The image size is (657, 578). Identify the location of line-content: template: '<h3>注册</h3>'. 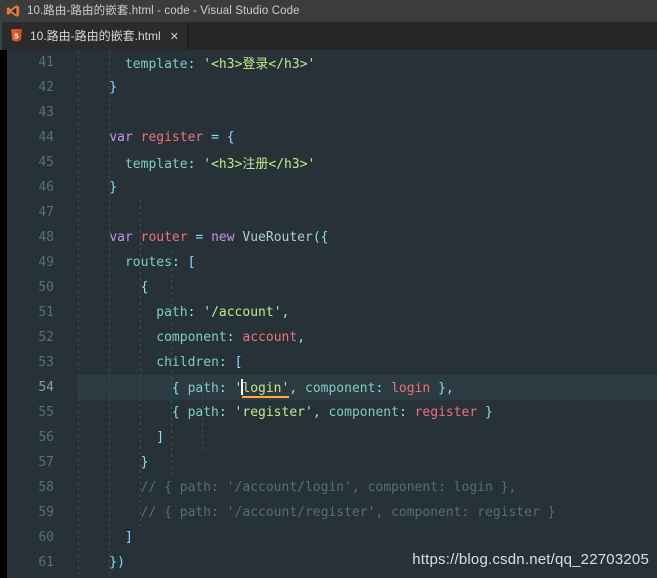
(361, 162).